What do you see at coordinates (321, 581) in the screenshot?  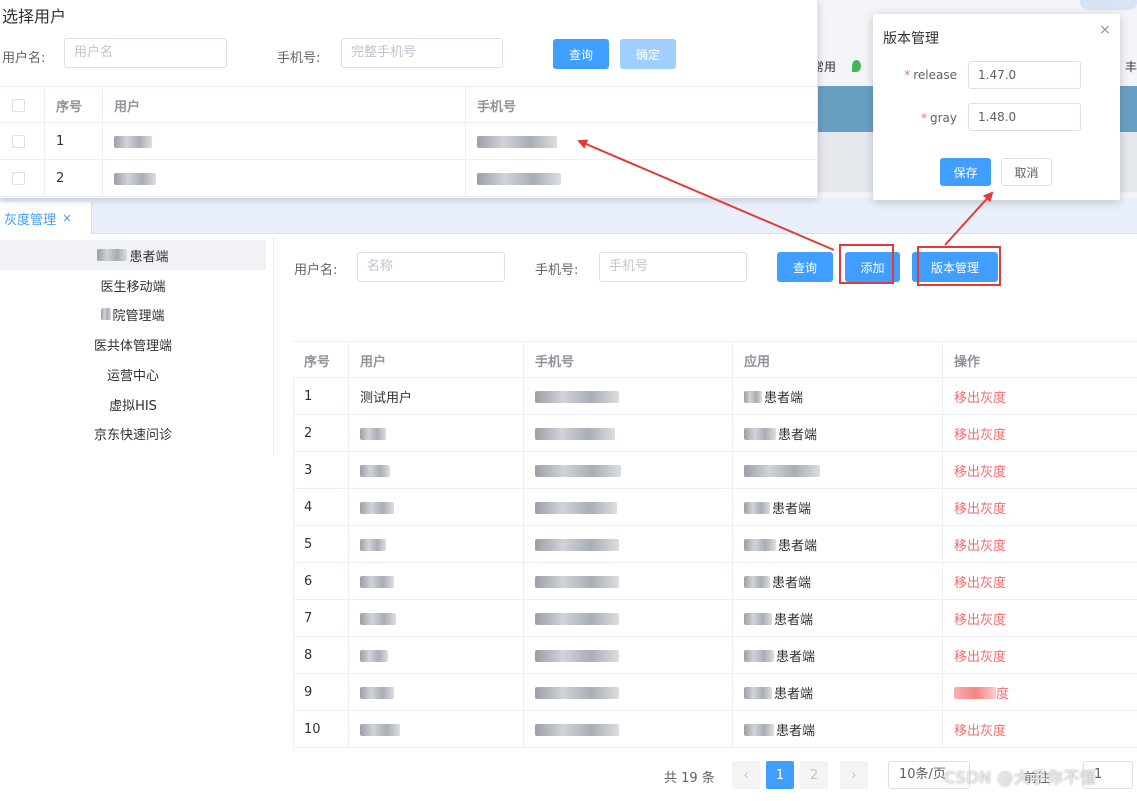 I see `row-index: 6` at bounding box center [321, 581].